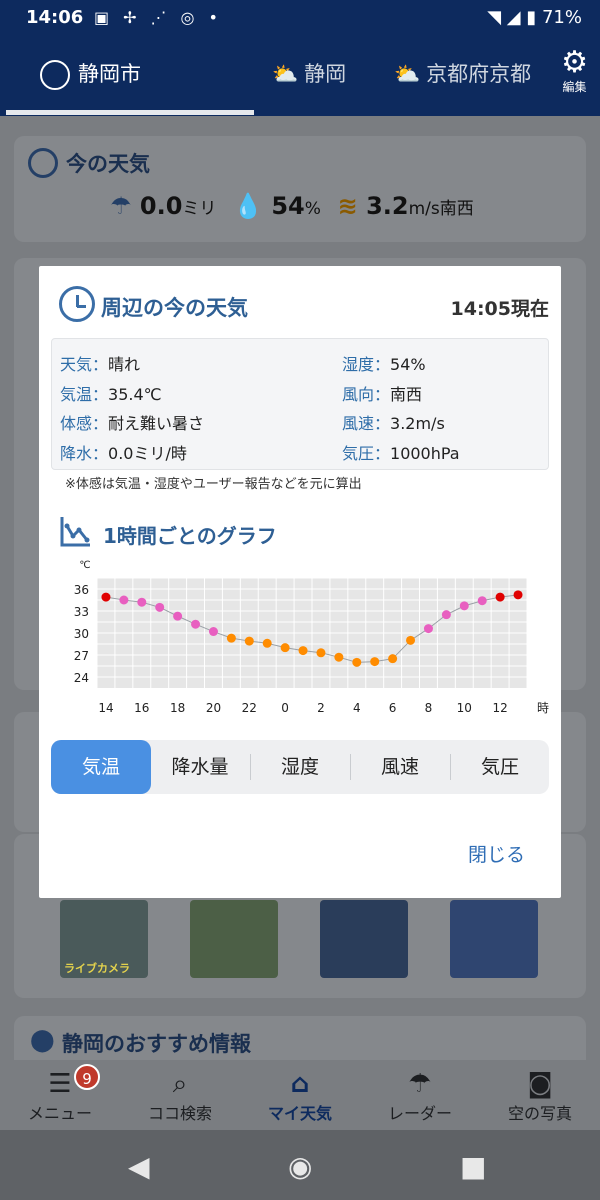 Image resolution: width=600 pixels, height=1200 pixels. What do you see at coordinates (285, 708) in the screenshot?
I see `x-tick-label: 0` at bounding box center [285, 708].